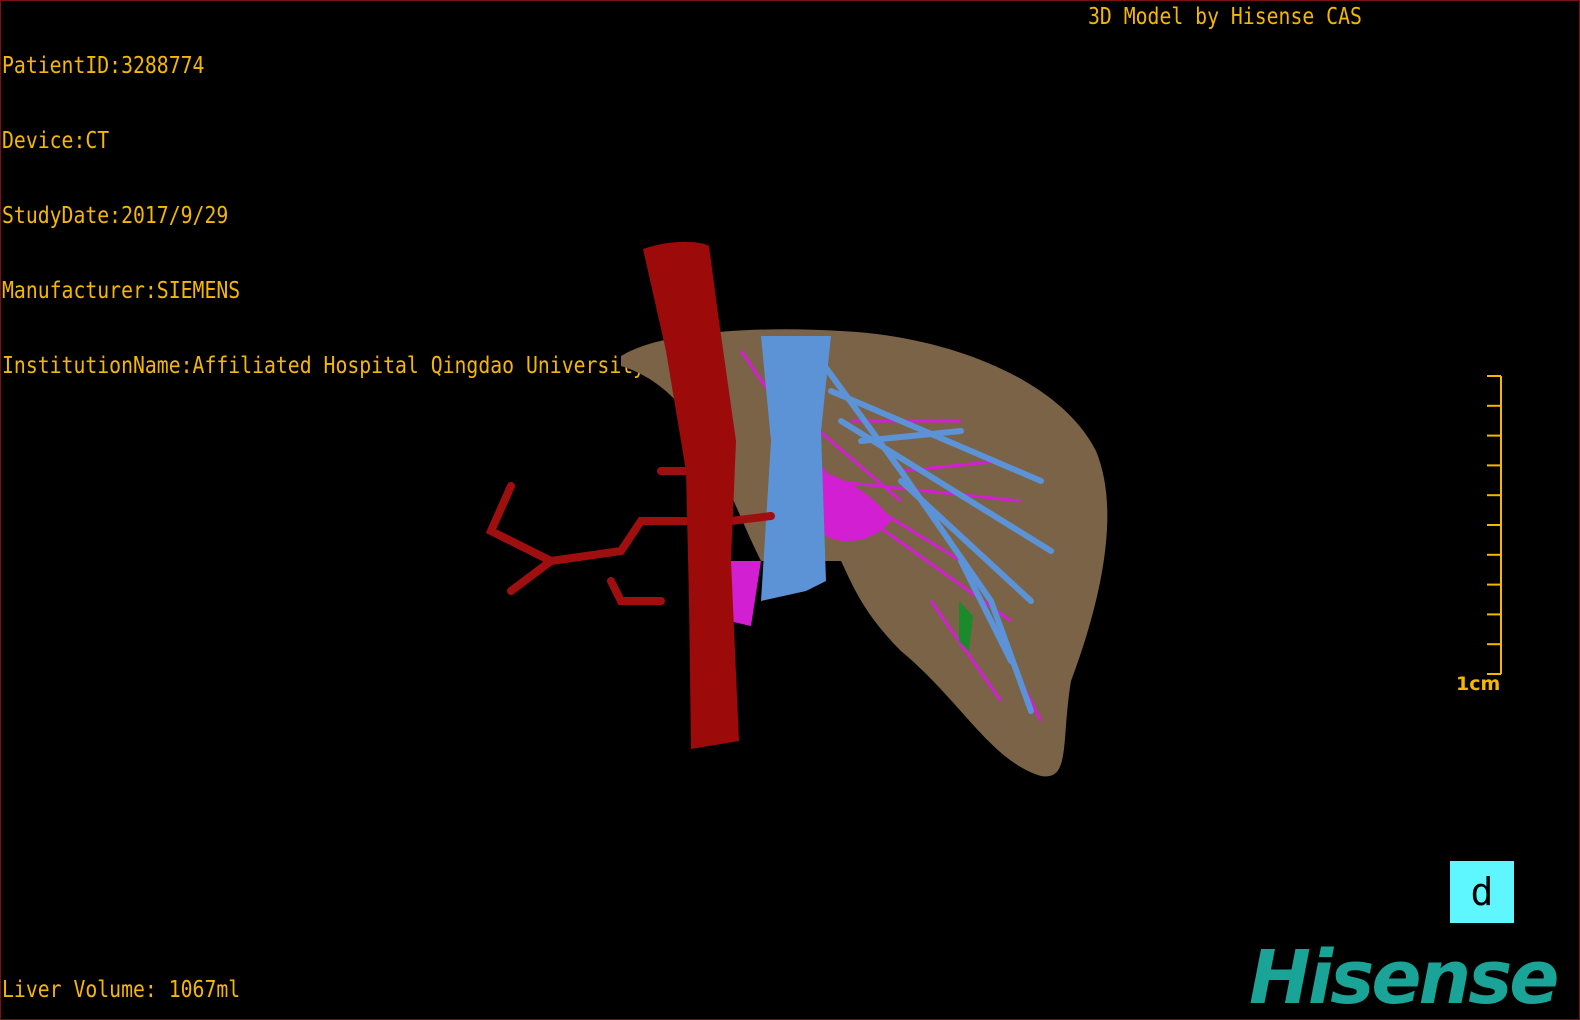 The width and height of the screenshot is (1580, 1020). I want to click on aorta, so click(691, 495).